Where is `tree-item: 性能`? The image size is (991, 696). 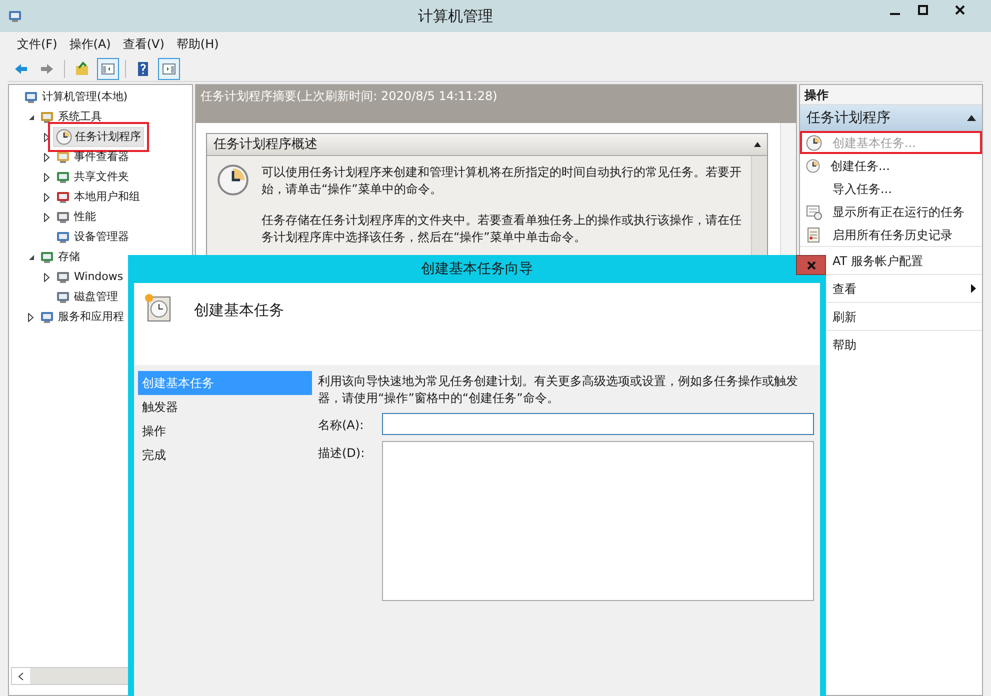
tree-item: 性能 is located at coordinates (75, 217).